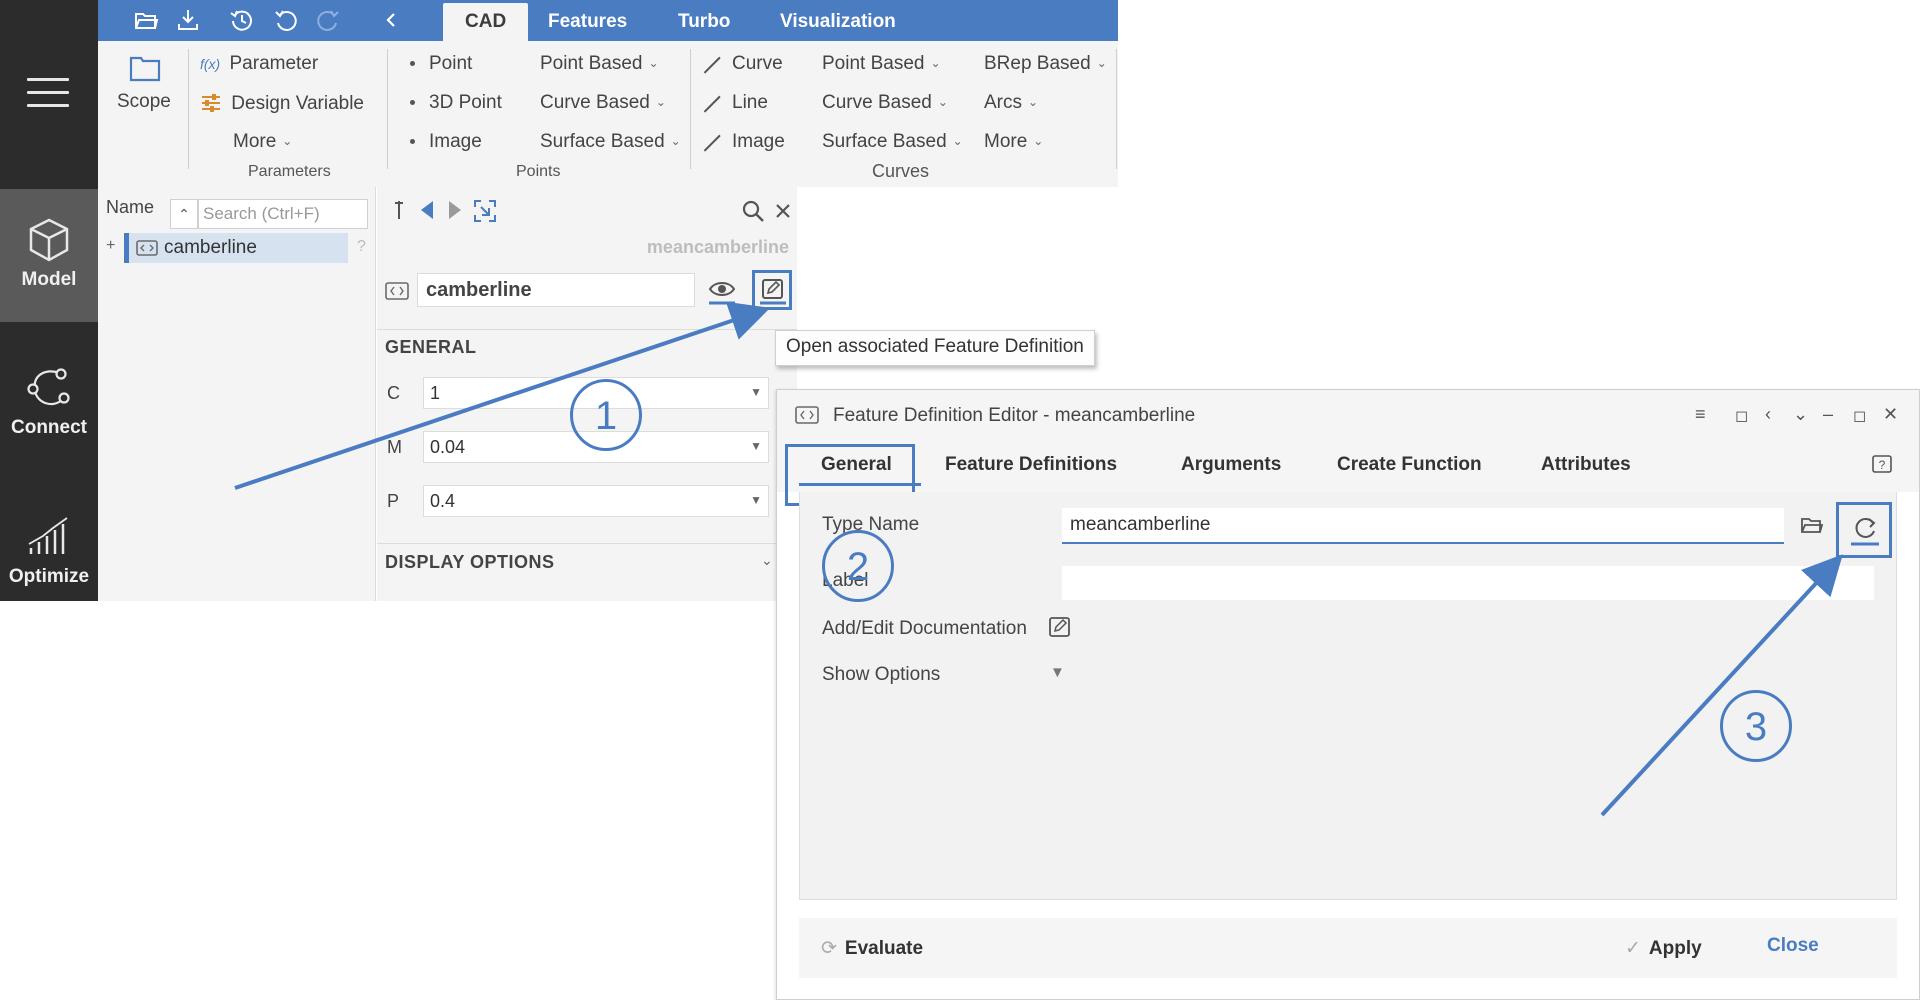 This screenshot has height=1000, width=1920. I want to click on evaluate-button: ⟳ Evaluate, so click(872, 948).